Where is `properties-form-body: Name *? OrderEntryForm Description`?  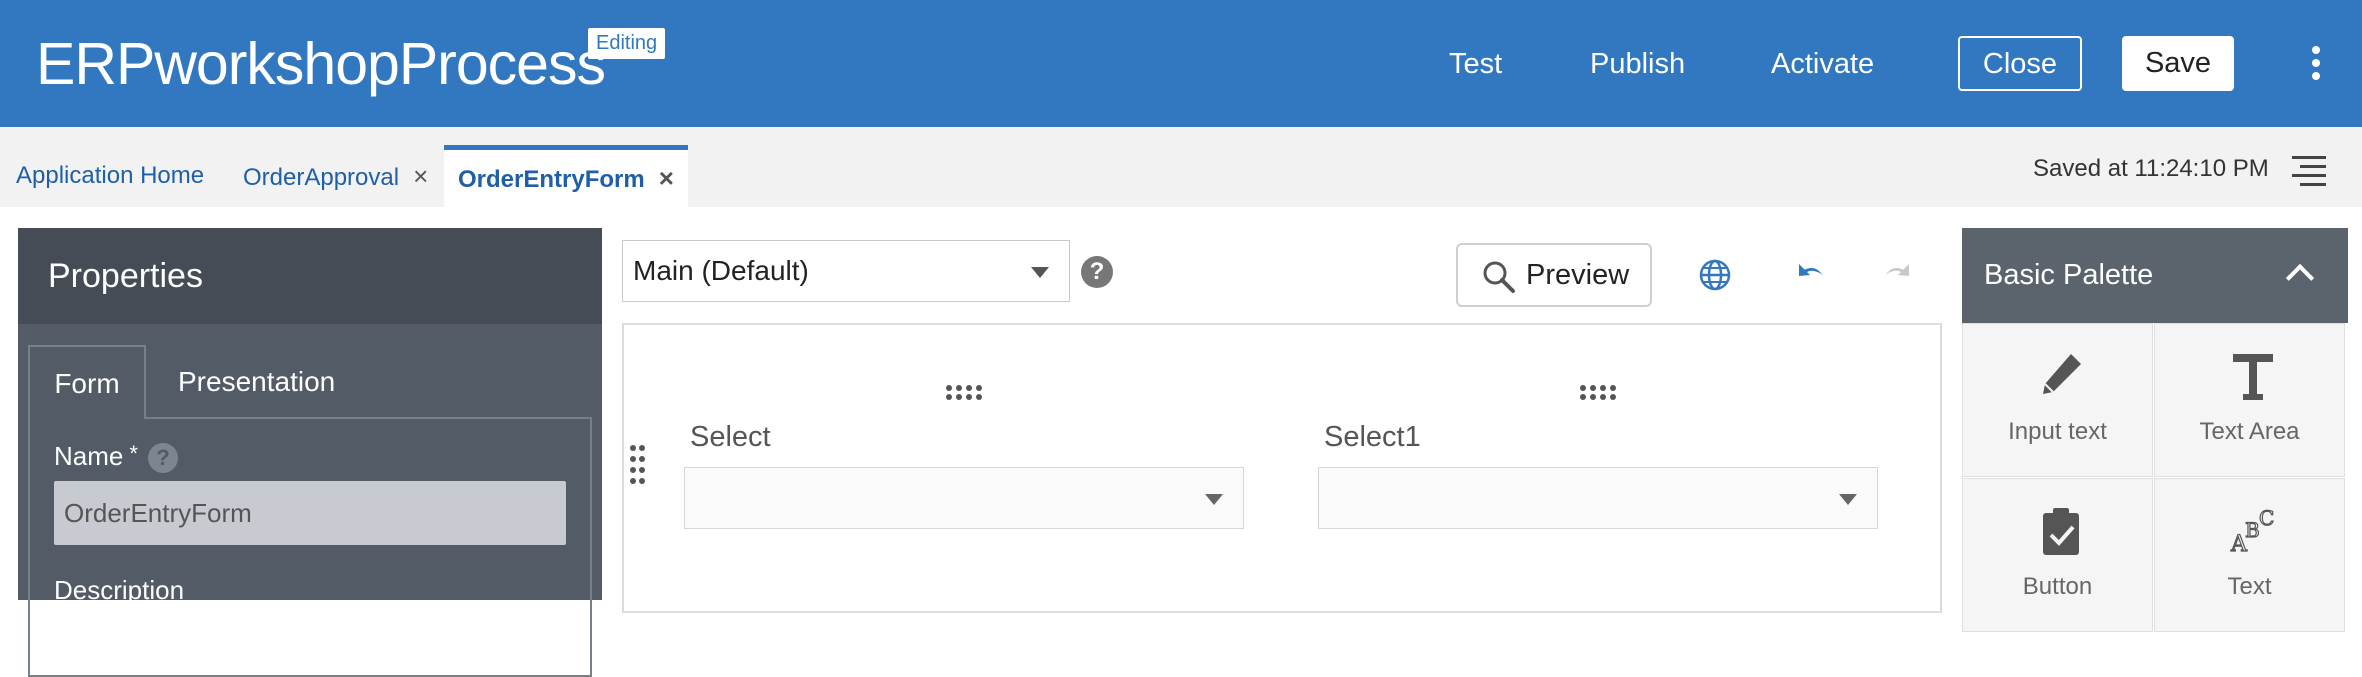 properties-form-body: Name *? OrderEntryForm Description is located at coordinates (310, 547).